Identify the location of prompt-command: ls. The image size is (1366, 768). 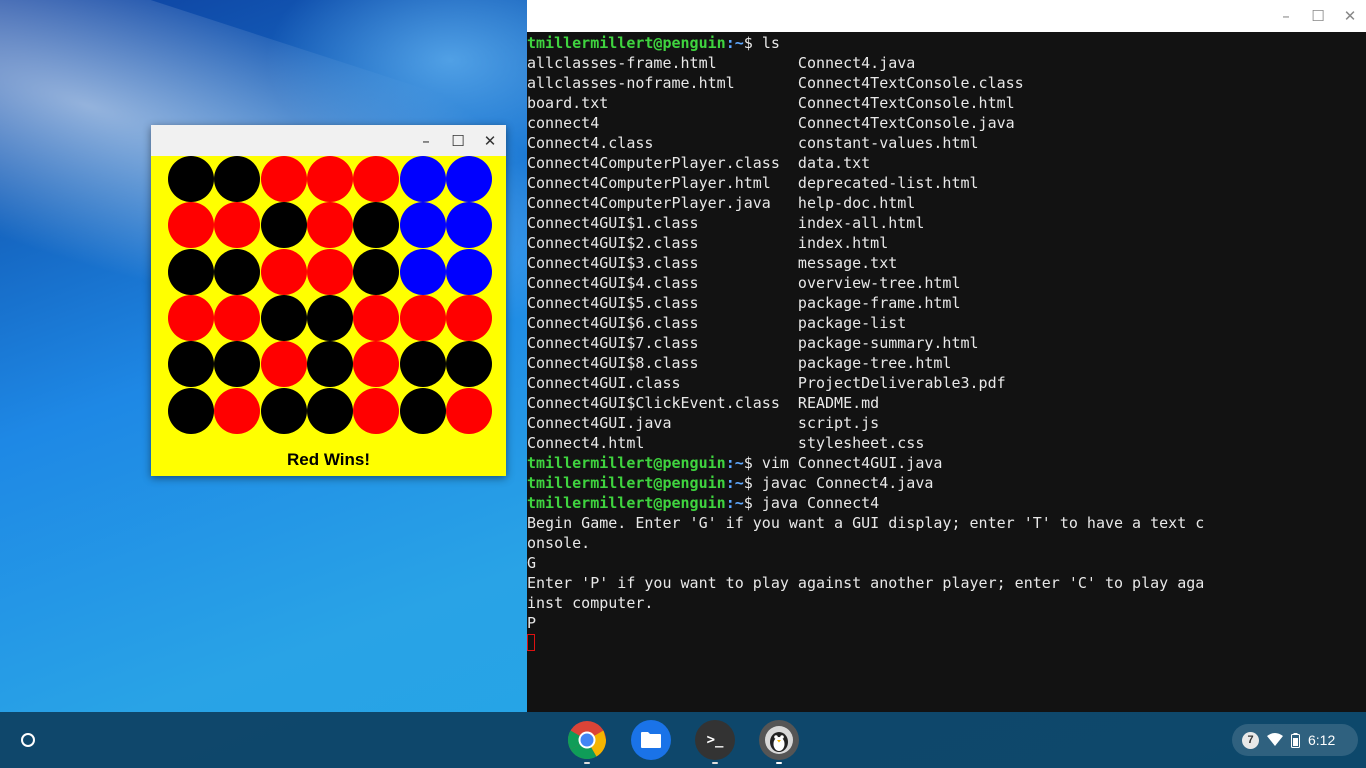
(770, 43).